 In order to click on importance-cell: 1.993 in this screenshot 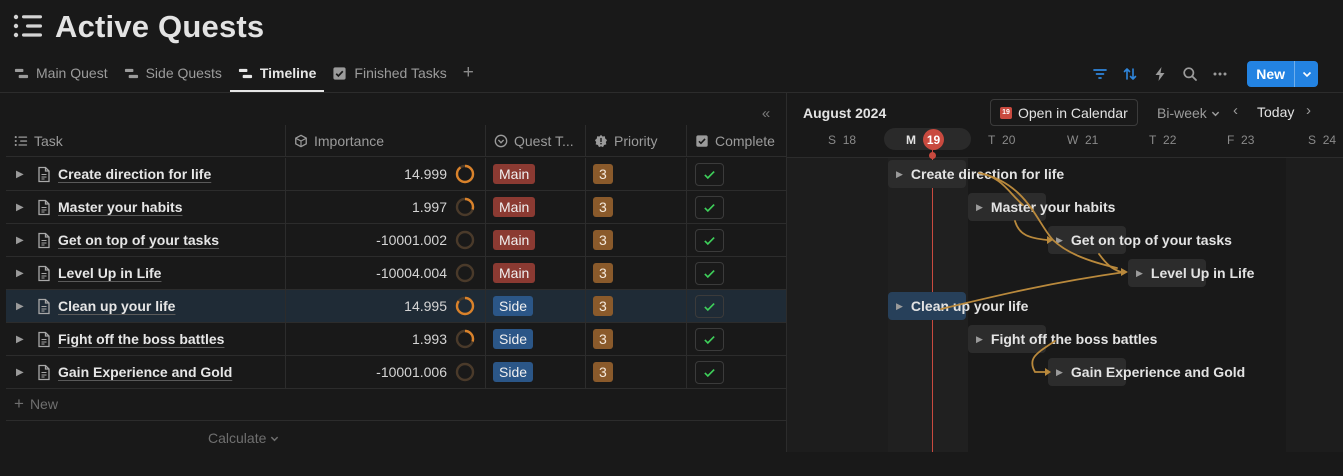, I will do `click(386, 339)`.